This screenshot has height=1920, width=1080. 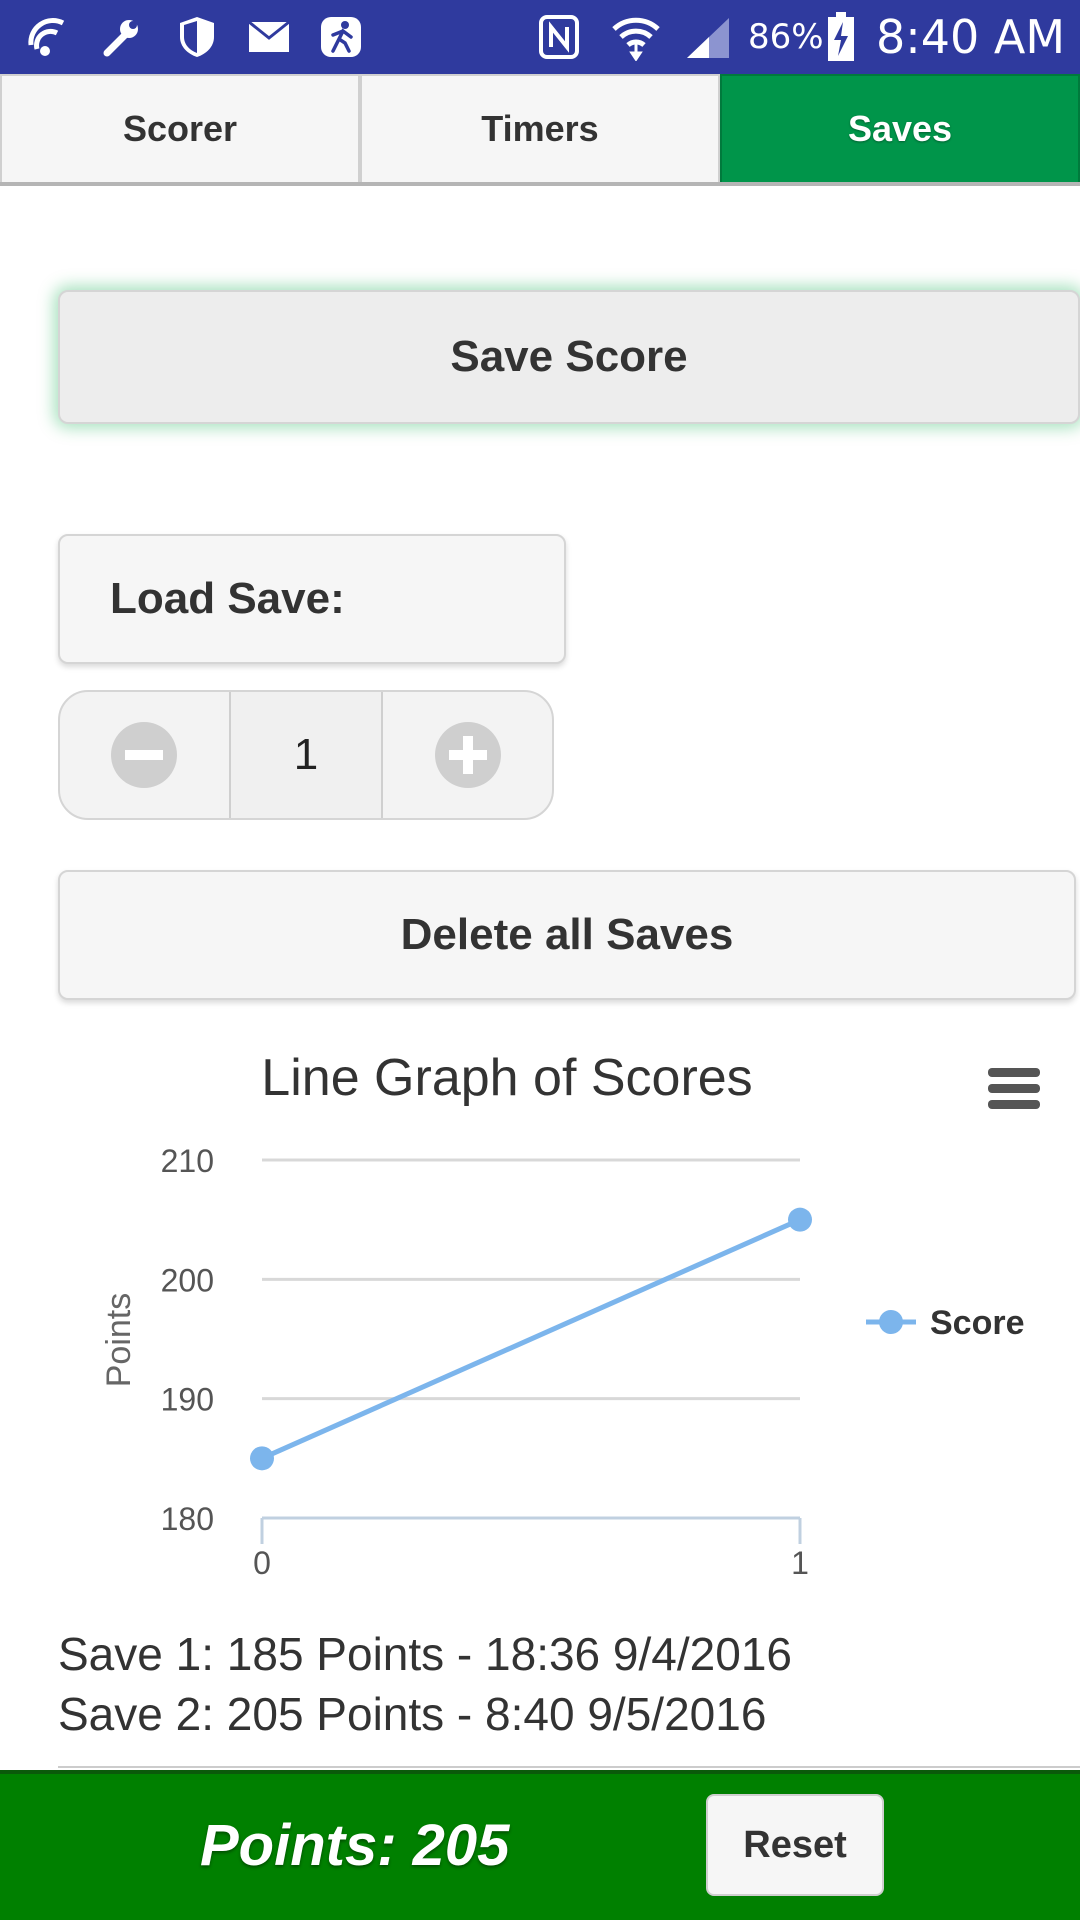 I want to click on decrement-button, so click(x=144, y=755).